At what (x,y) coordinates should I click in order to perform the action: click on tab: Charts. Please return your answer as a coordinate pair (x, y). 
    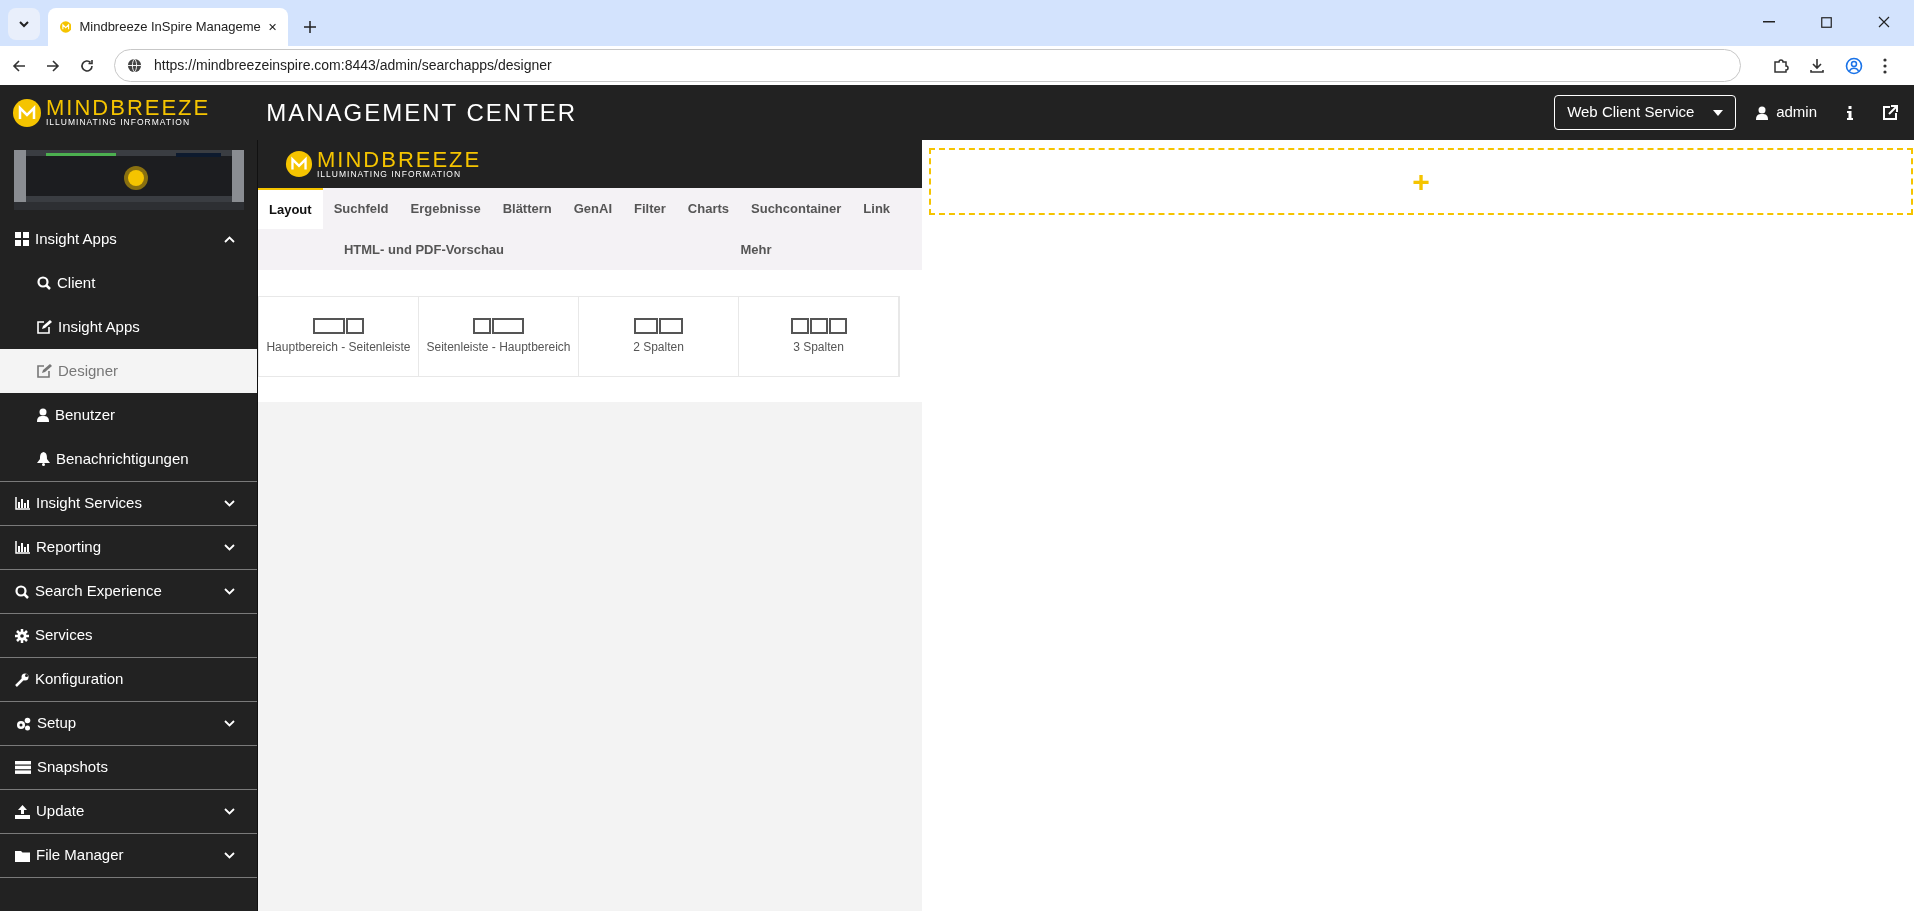
    Looking at the image, I should click on (708, 208).